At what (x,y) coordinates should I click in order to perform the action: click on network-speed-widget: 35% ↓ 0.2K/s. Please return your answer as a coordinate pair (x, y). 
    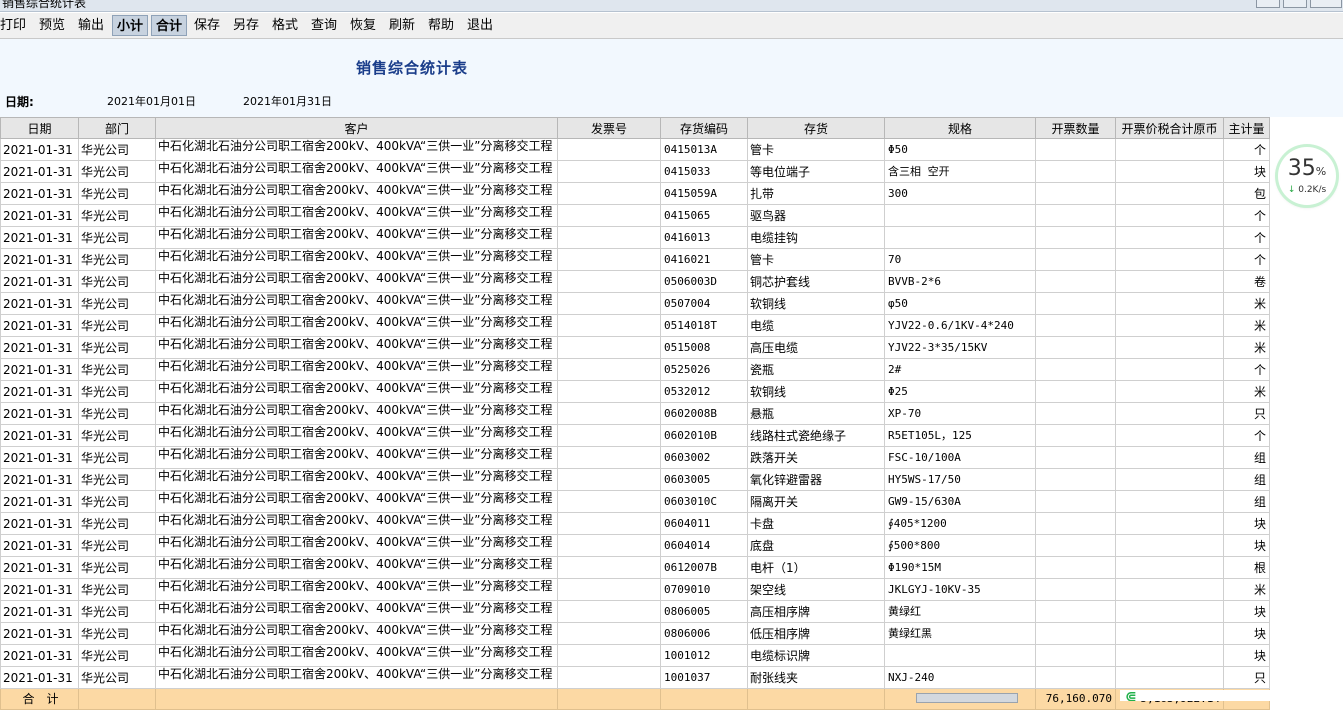
    Looking at the image, I should click on (1307, 176).